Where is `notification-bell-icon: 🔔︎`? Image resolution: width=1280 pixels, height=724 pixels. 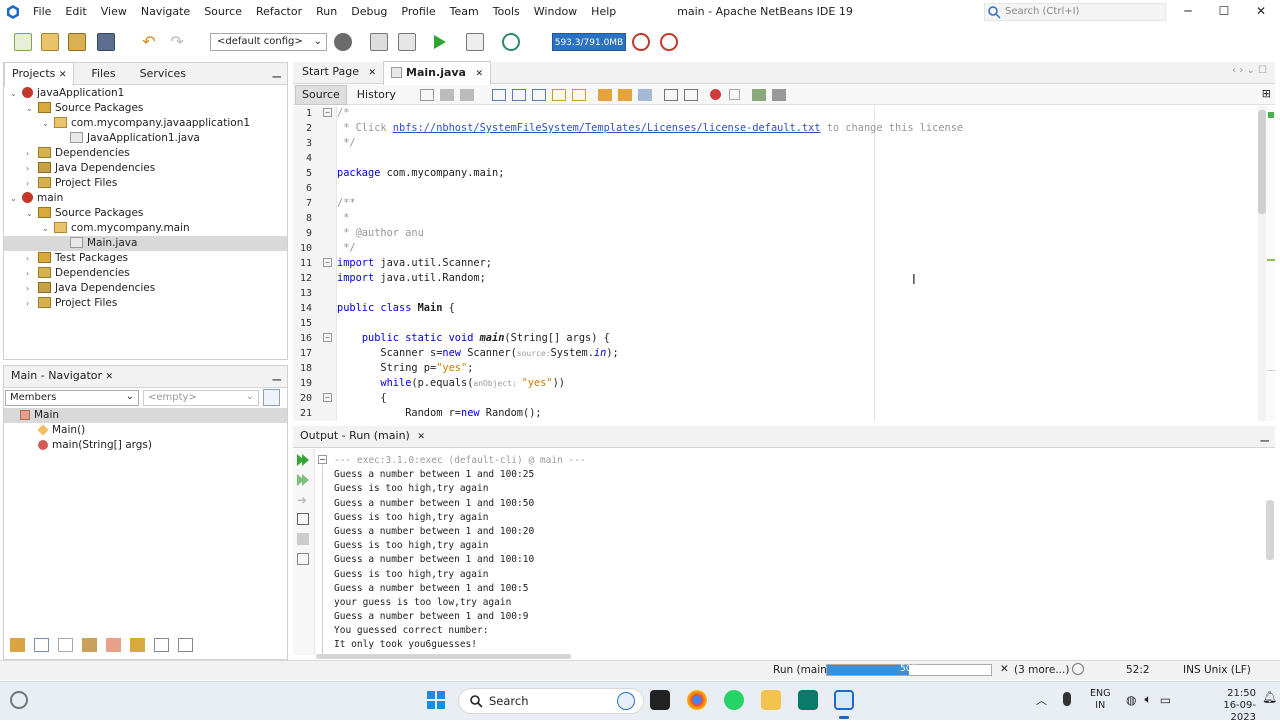
notification-bell-icon: 🔔︎ is located at coordinates (1269, 697).